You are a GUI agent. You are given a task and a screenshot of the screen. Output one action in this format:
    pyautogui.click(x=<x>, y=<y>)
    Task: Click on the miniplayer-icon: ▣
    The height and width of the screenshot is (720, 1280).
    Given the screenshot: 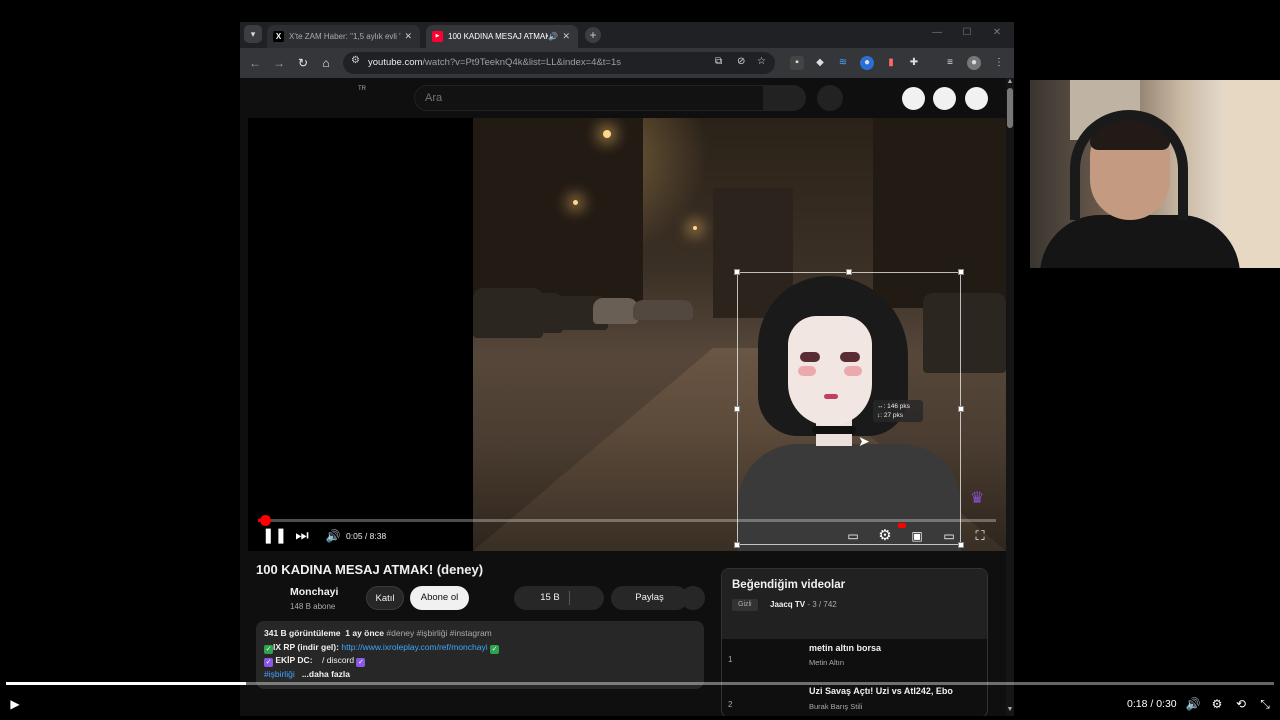 What is the action you would take?
    pyautogui.click(x=917, y=536)
    